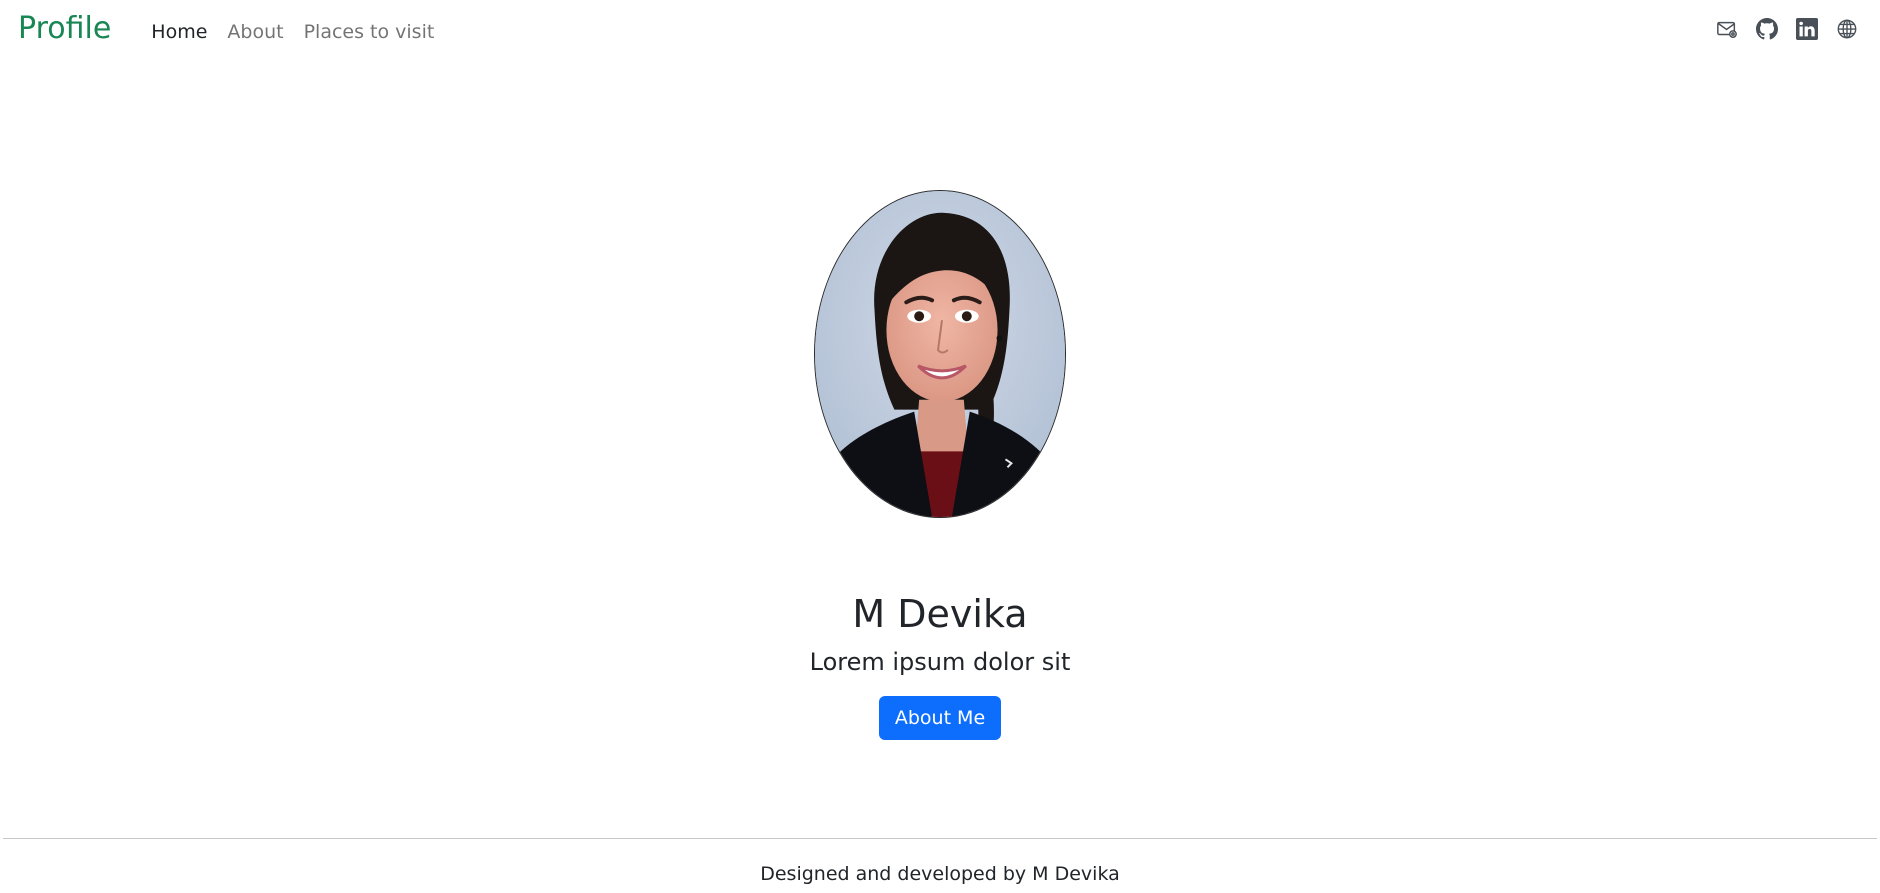  I want to click on footer-credit: Designed and developed by M Devika, so click(940, 874).